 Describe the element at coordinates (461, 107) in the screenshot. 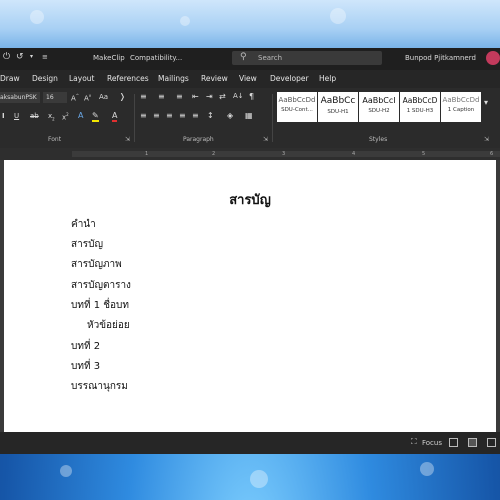

I see `style-caption: AaBbCcDd 1 Caption` at that location.